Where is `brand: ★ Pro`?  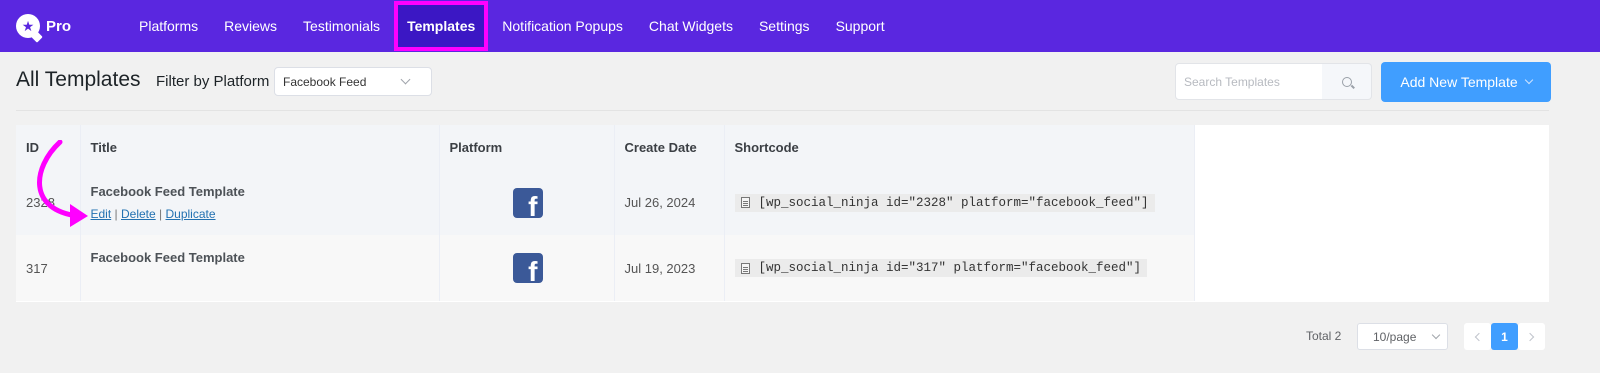 brand: ★ Pro is located at coordinates (71, 26).